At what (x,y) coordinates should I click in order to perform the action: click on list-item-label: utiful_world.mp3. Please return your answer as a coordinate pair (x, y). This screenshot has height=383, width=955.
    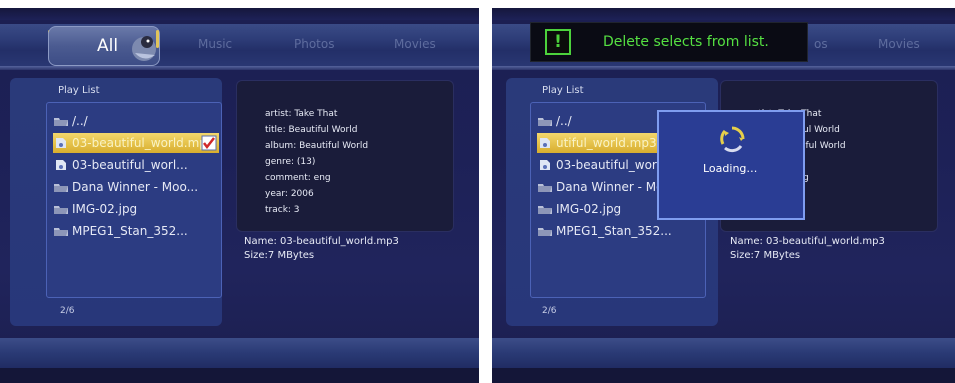
    Looking at the image, I should click on (606, 143).